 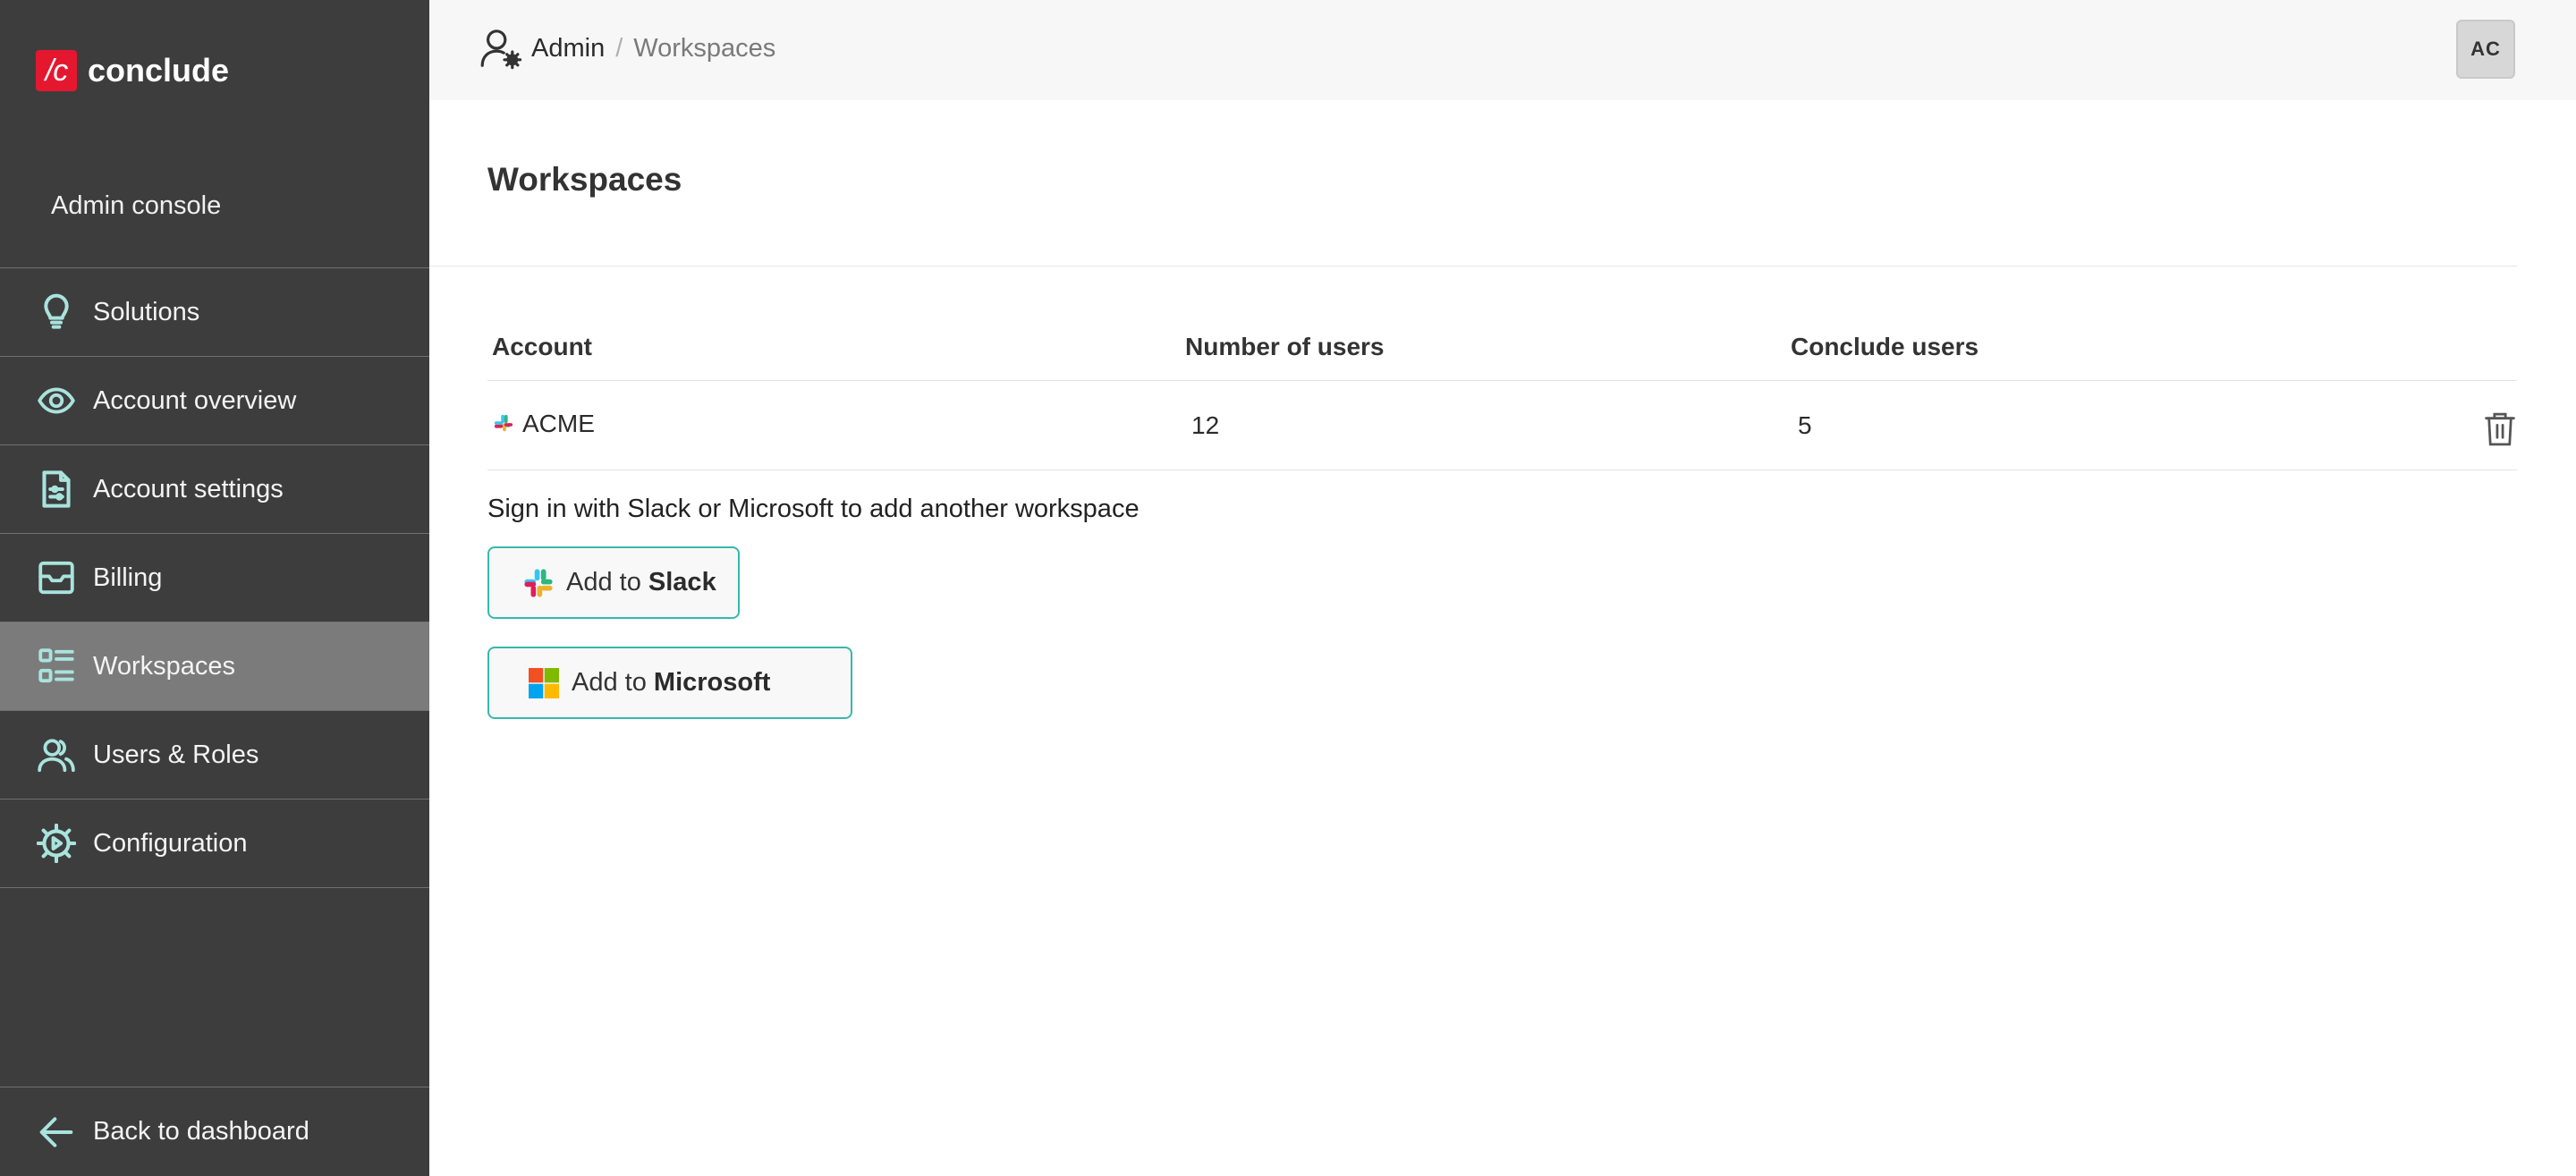 I want to click on add-to-microsoft-button: Add to Microsoft, so click(x=669, y=683).